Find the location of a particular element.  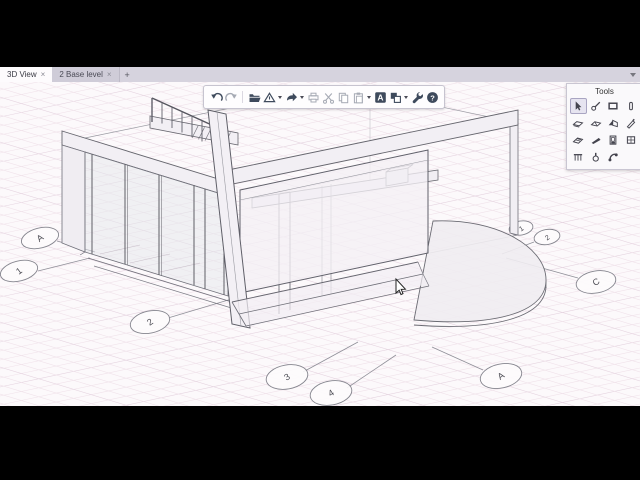

undo-button is located at coordinates (216, 97).